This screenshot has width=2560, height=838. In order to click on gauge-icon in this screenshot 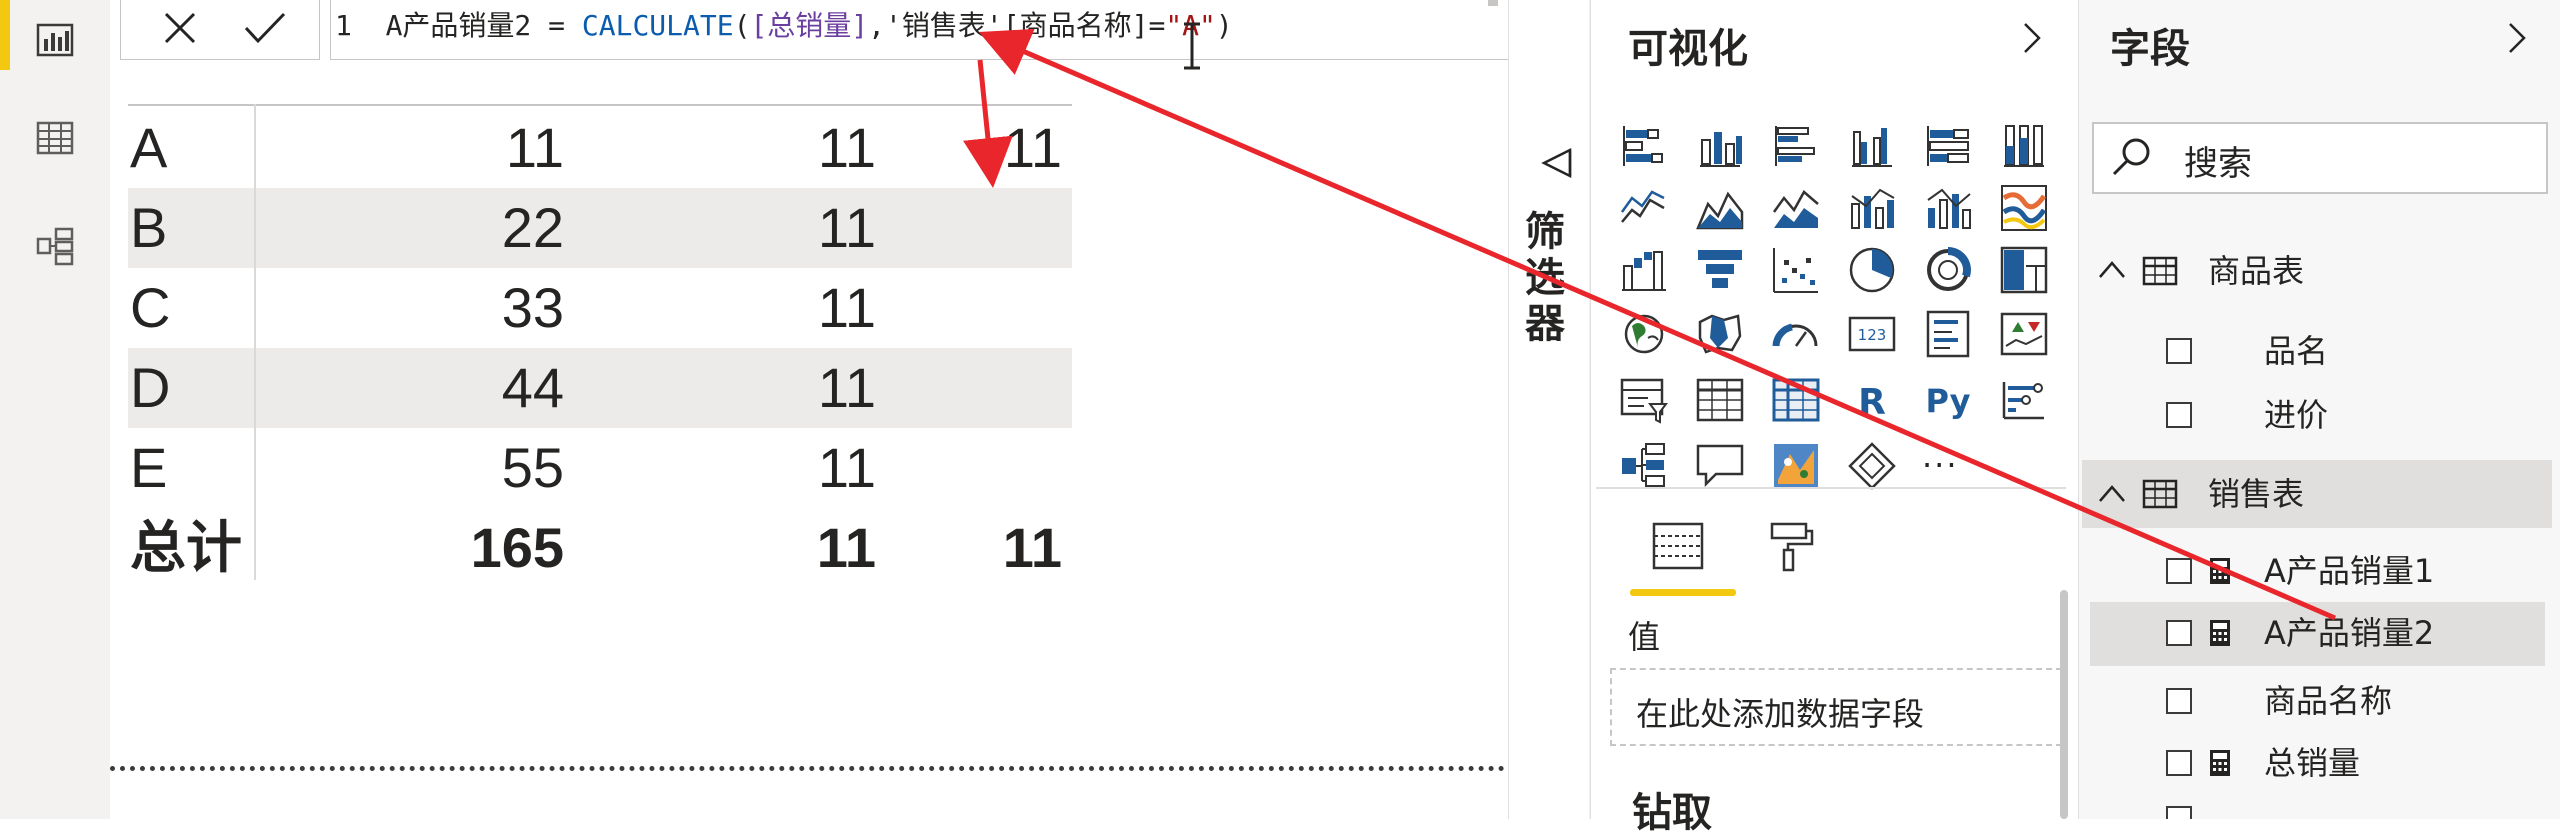, I will do `click(1796, 334)`.